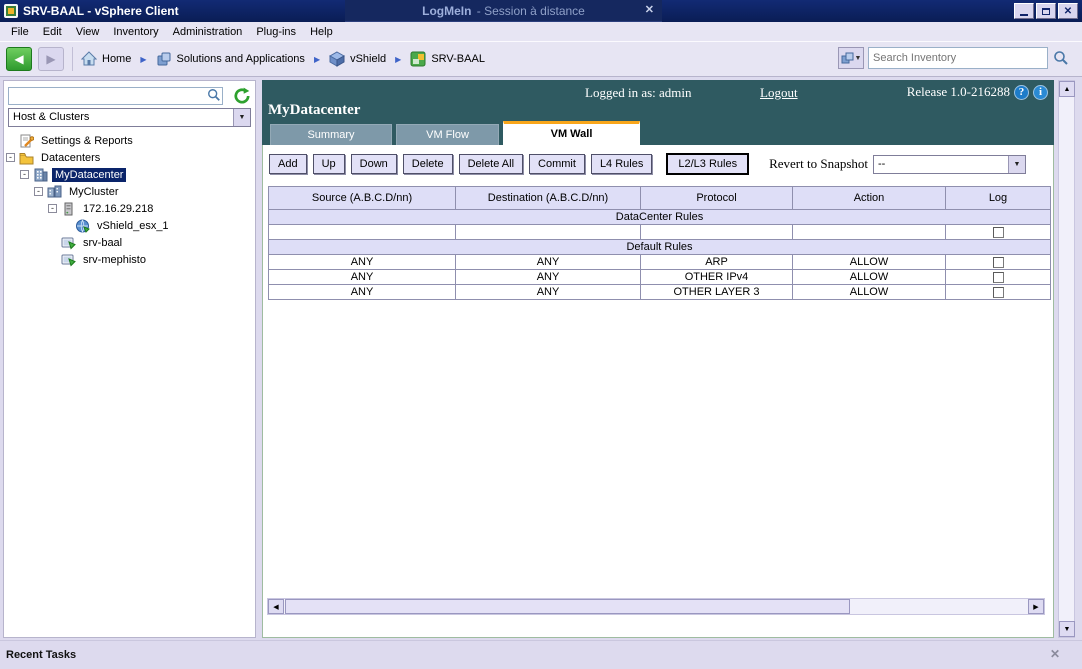  What do you see at coordinates (331, 134) in the screenshot?
I see `tab-summary: Summary` at bounding box center [331, 134].